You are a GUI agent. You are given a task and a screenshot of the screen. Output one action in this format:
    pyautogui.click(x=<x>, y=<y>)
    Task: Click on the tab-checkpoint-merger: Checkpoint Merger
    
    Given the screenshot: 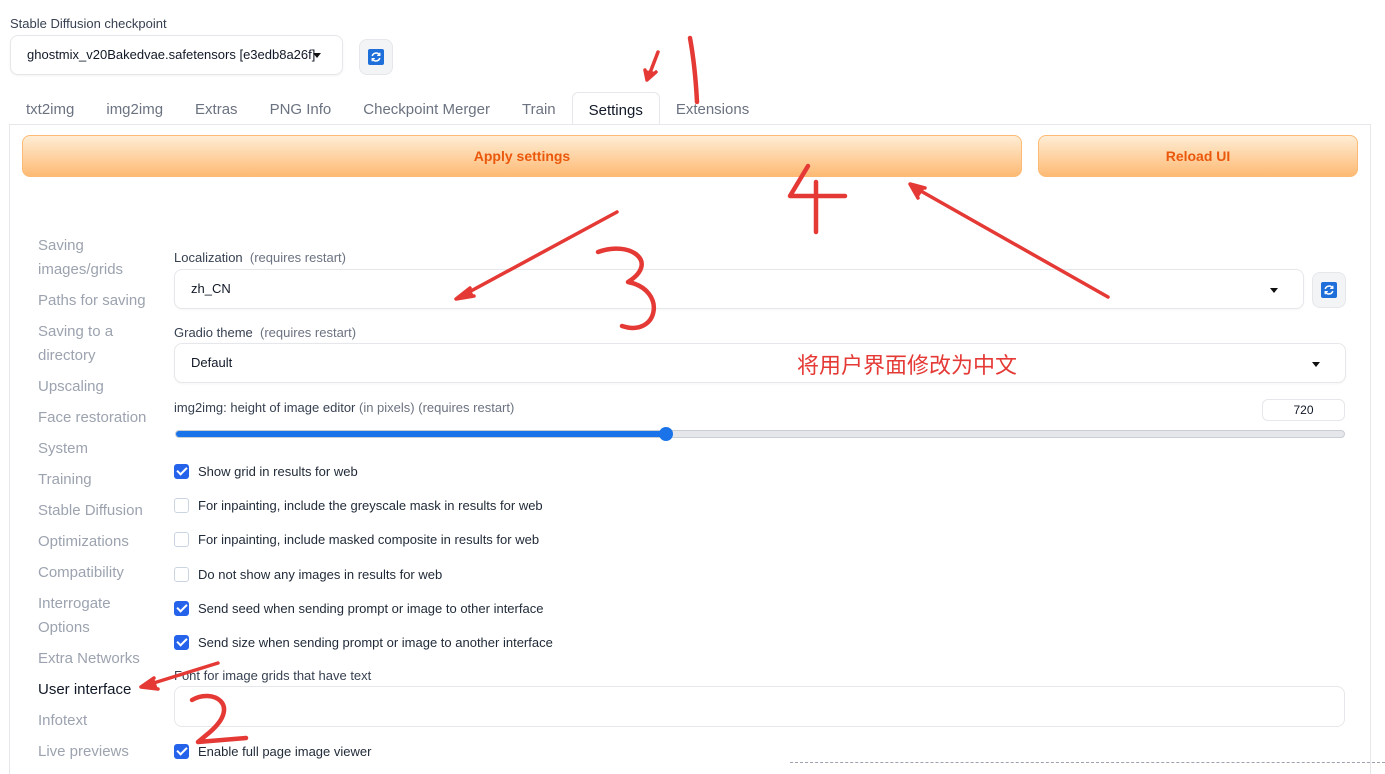 What is the action you would take?
    pyautogui.click(x=426, y=108)
    